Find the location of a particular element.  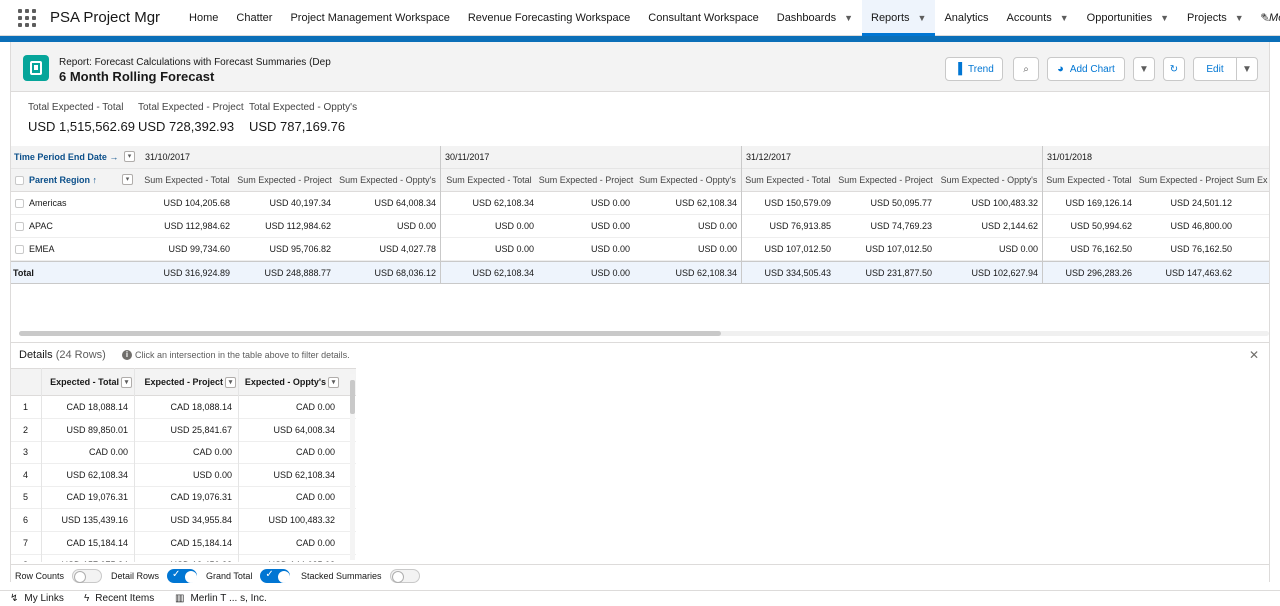

edit-button: Edit is located at coordinates (1215, 69).